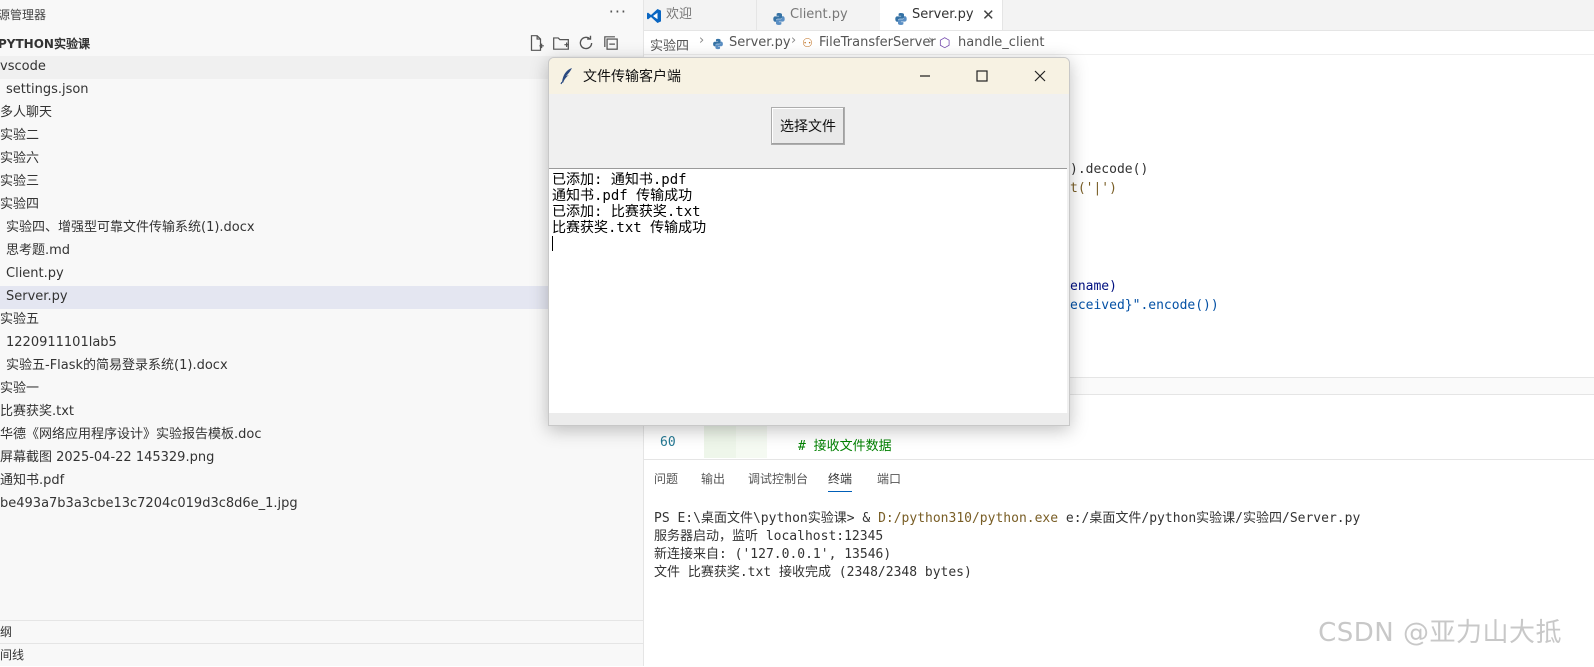 Image resolution: width=1594 pixels, height=667 pixels. What do you see at coordinates (845, 444) in the screenshot?
I see `code-comment: # 接收文件数据` at bounding box center [845, 444].